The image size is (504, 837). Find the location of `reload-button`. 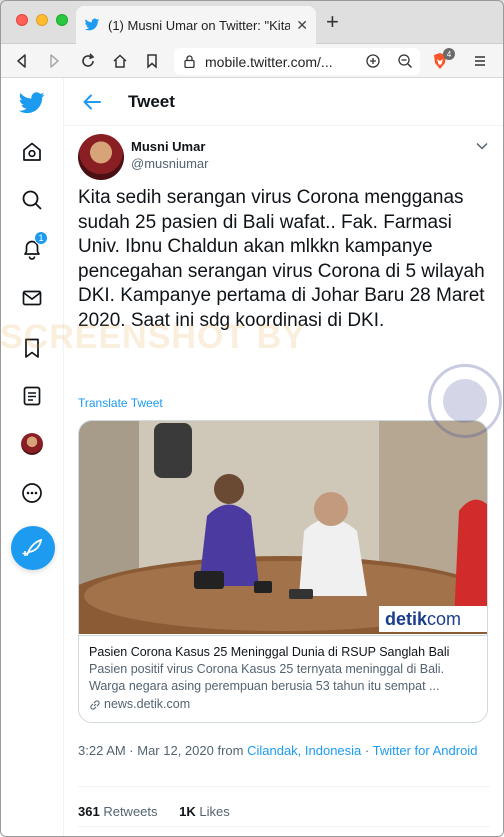

reload-button is located at coordinates (88, 61).